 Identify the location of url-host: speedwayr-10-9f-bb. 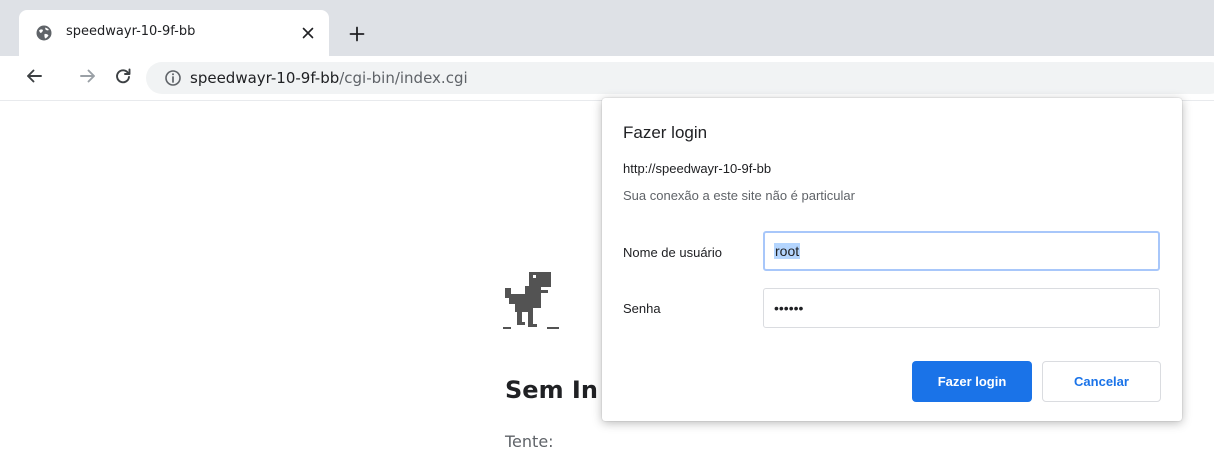
(265, 78).